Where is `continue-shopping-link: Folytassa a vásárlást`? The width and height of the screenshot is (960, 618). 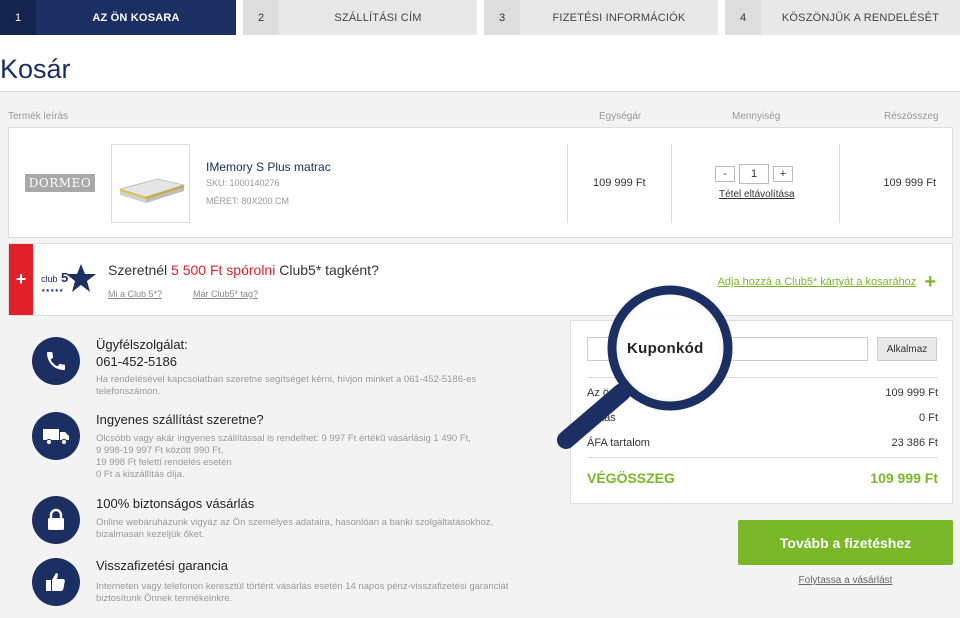
continue-shopping-link: Folytassa a vásárlást is located at coordinates (845, 580).